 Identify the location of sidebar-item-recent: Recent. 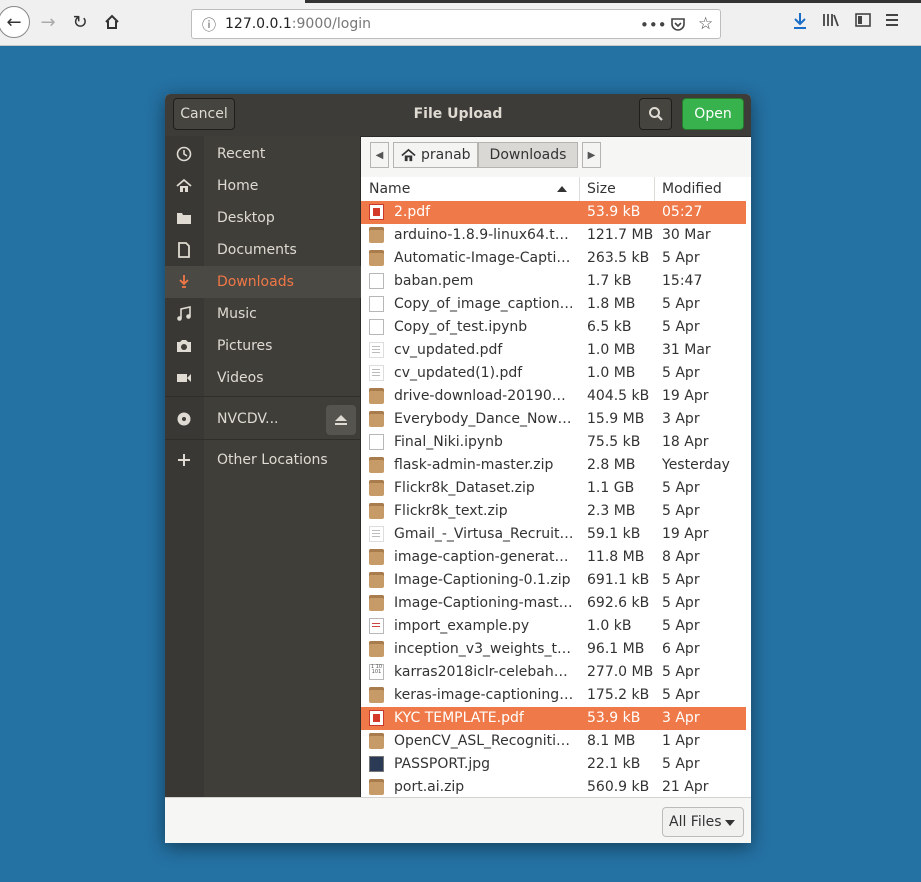
(263, 154).